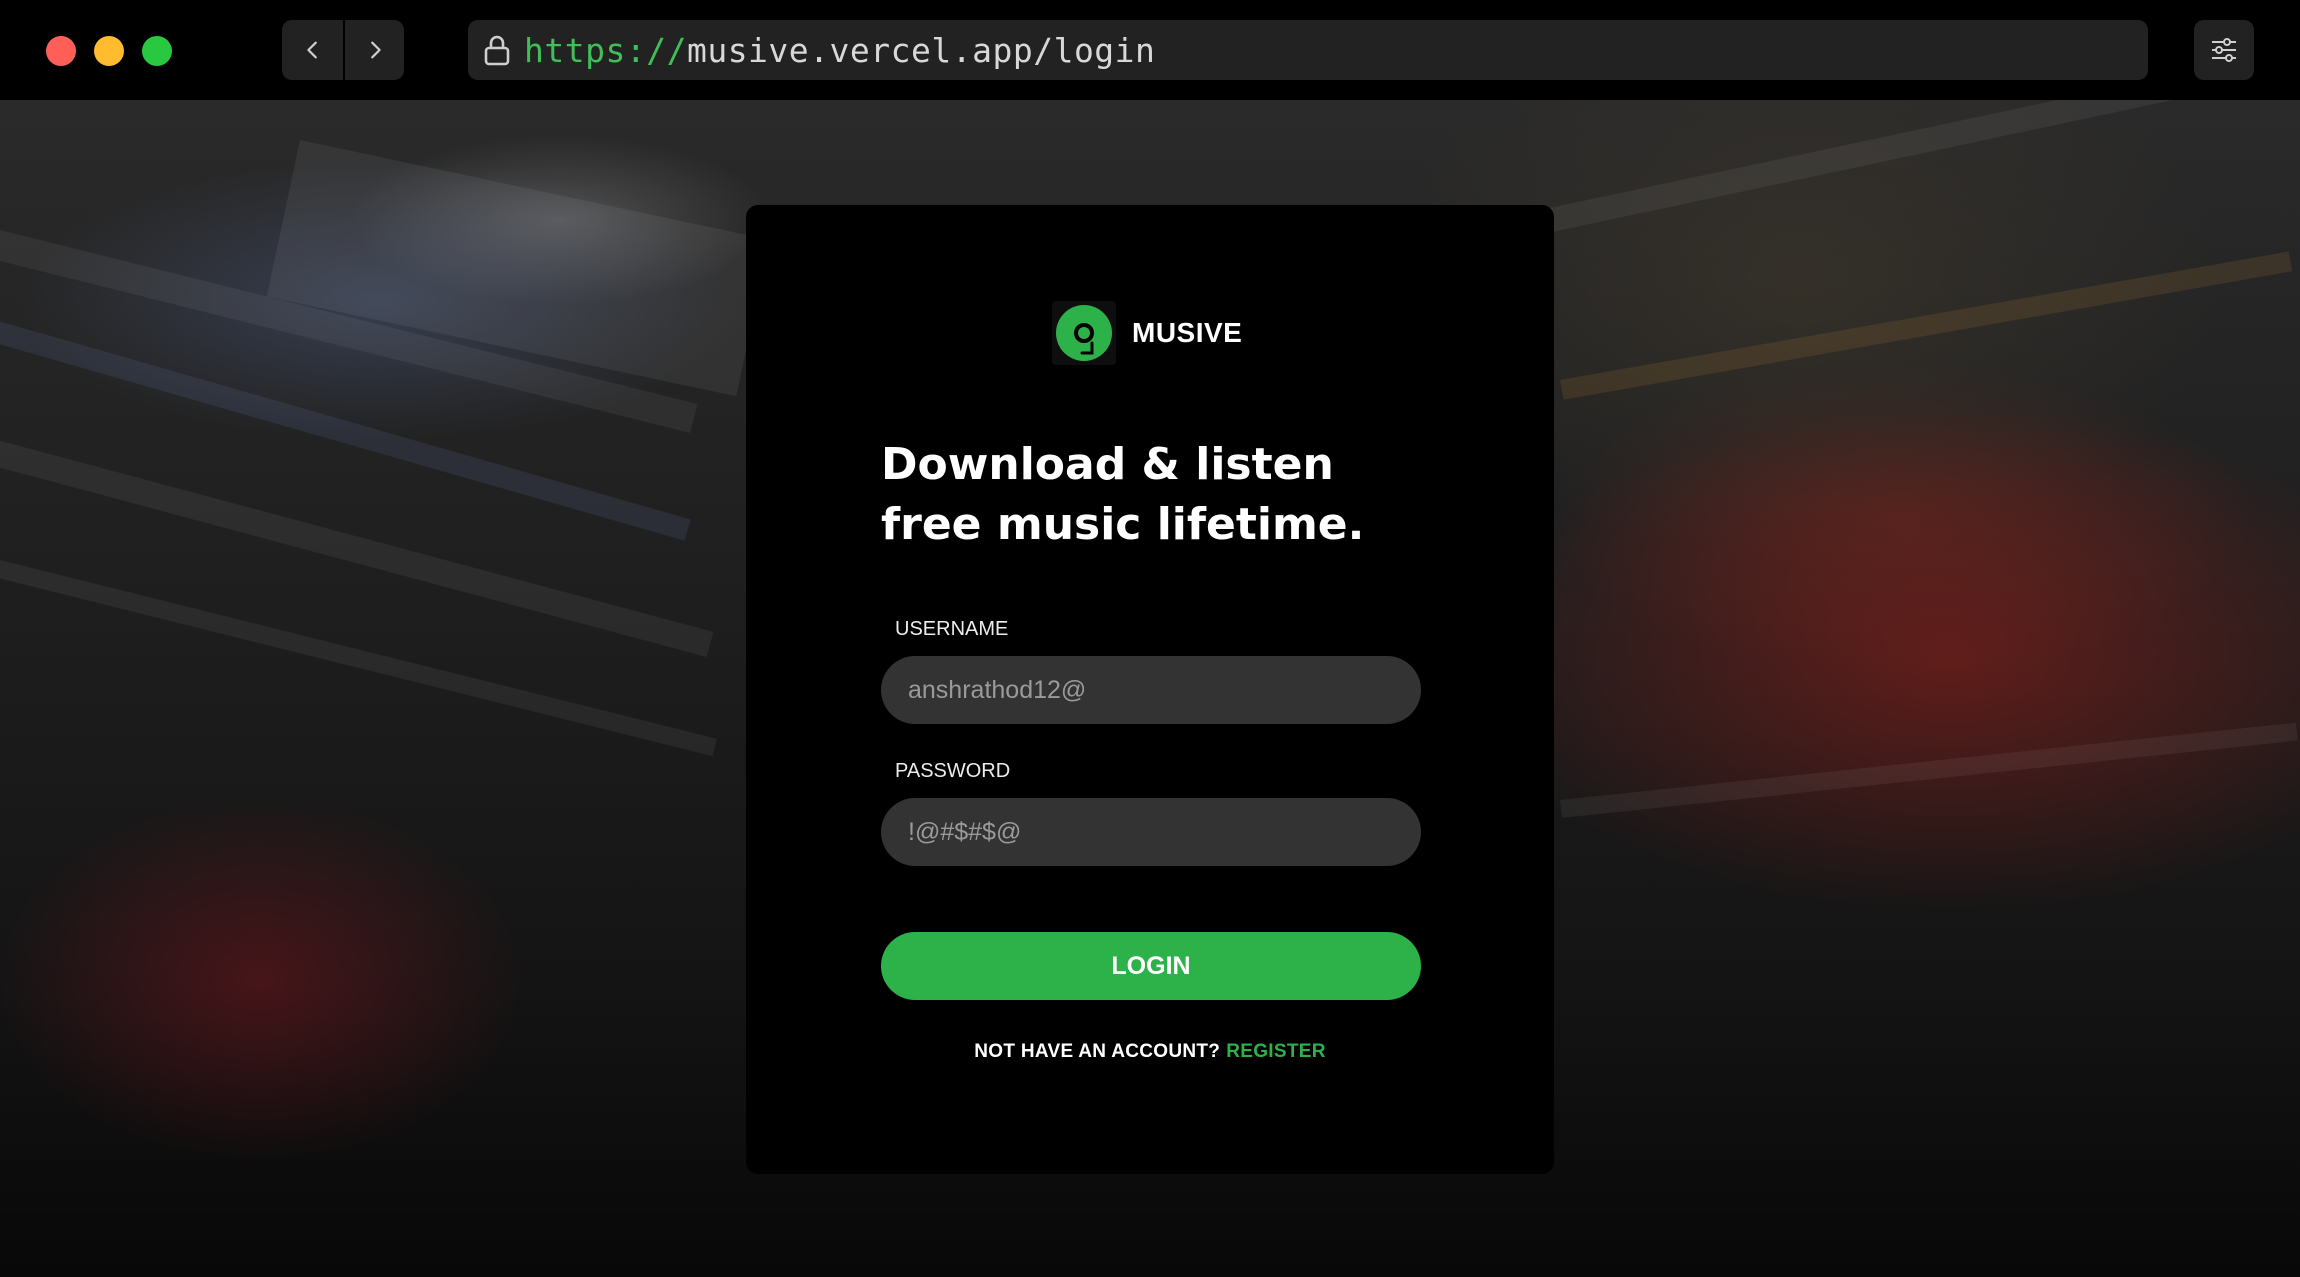  I want to click on sliders-icon, so click(2224, 50).